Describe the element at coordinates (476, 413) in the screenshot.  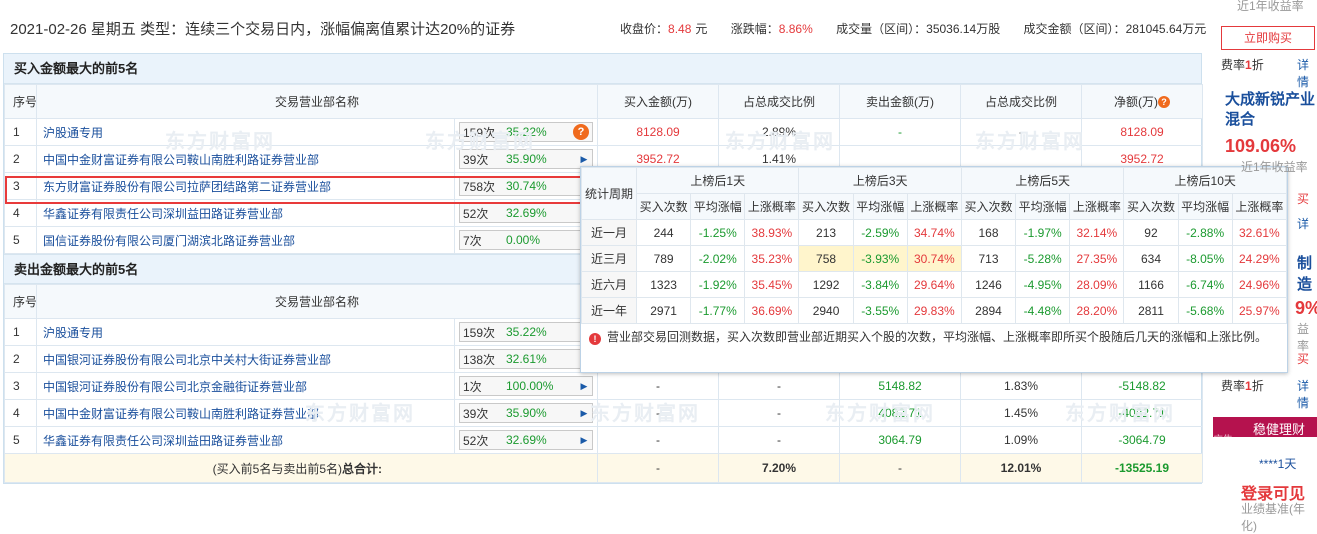
I see `list-count: 39次` at that location.